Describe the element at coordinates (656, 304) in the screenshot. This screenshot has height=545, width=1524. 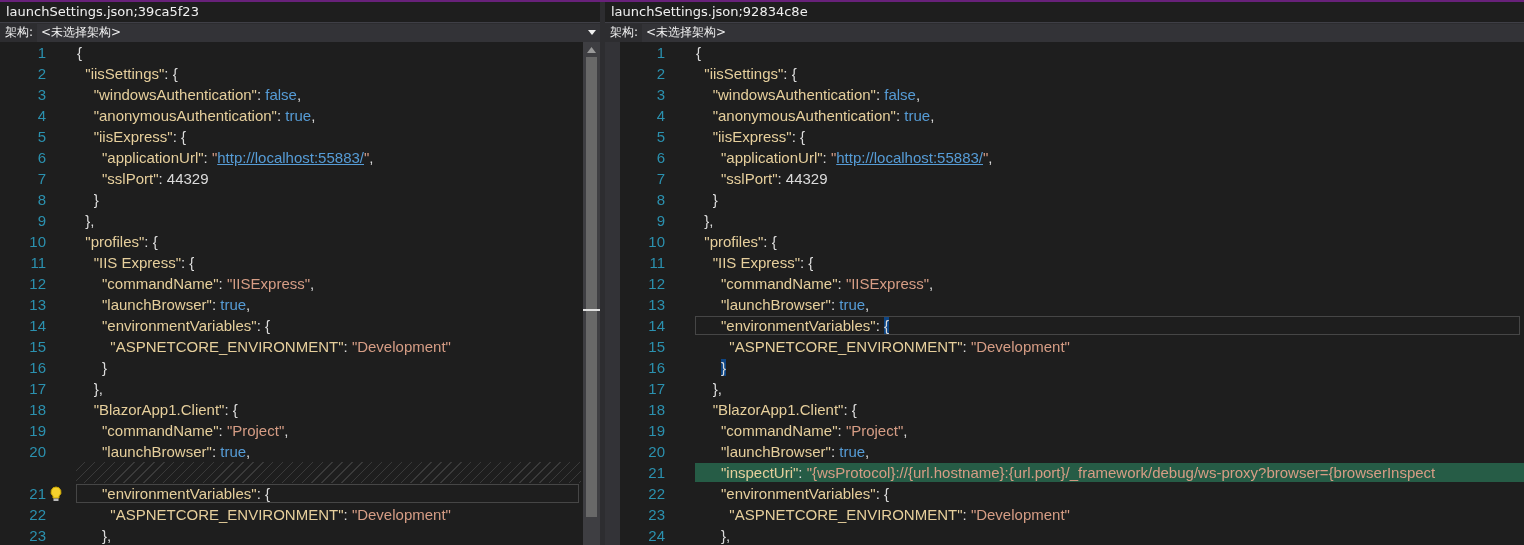
I see `line-number: 13` at that location.